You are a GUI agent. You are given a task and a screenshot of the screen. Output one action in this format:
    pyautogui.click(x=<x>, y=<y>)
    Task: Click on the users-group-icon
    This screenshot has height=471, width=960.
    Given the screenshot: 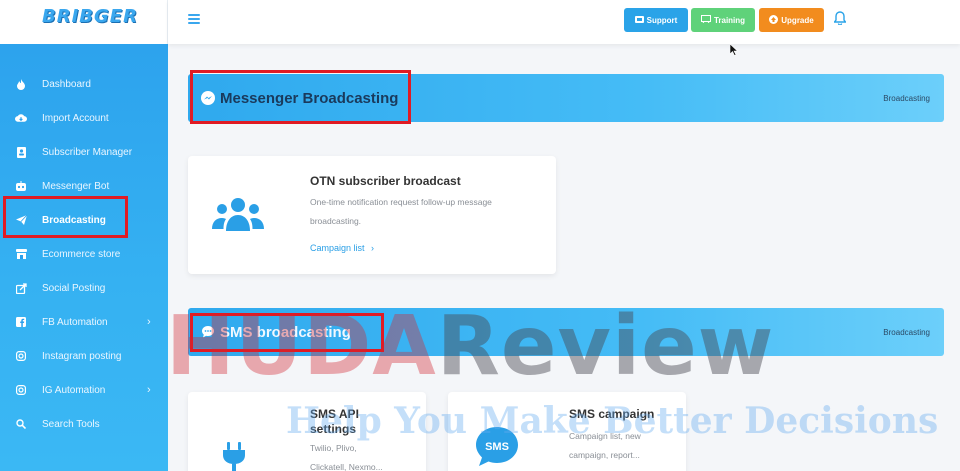 What is the action you would take?
    pyautogui.click(x=238, y=216)
    